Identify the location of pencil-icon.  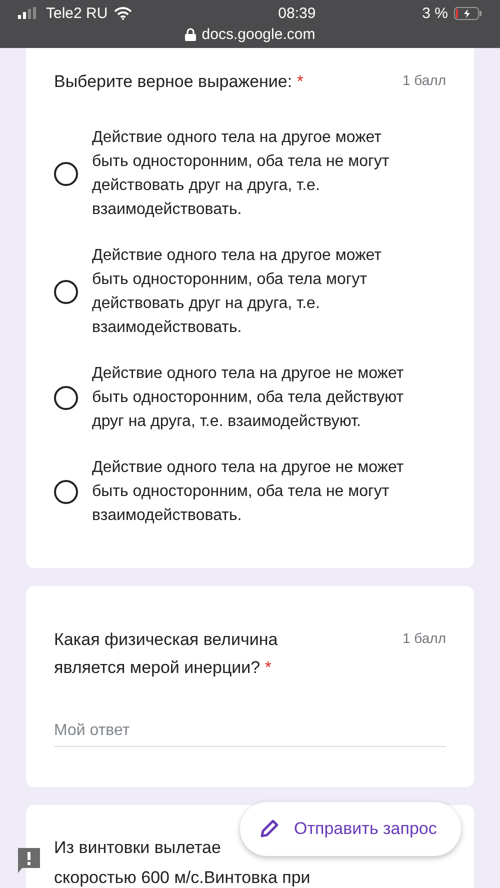
(269, 829).